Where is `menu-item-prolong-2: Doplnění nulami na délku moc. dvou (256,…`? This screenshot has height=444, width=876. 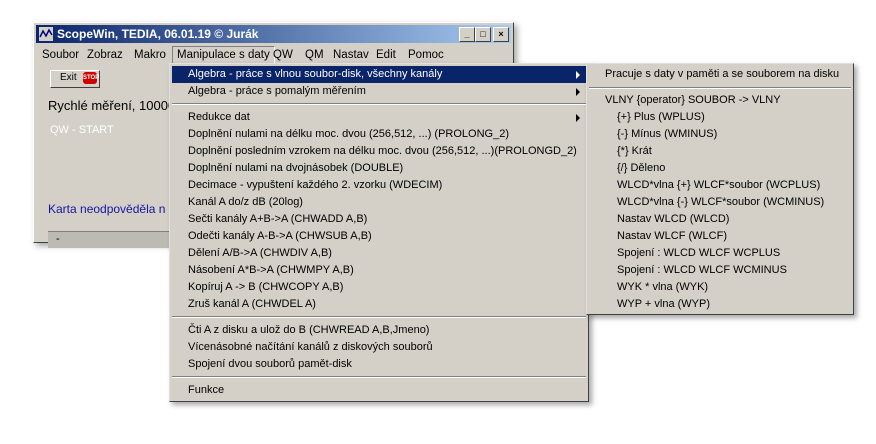
menu-item-prolong-2: Doplnění nulami na délku moc. dvou (256,… is located at coordinates (379, 134).